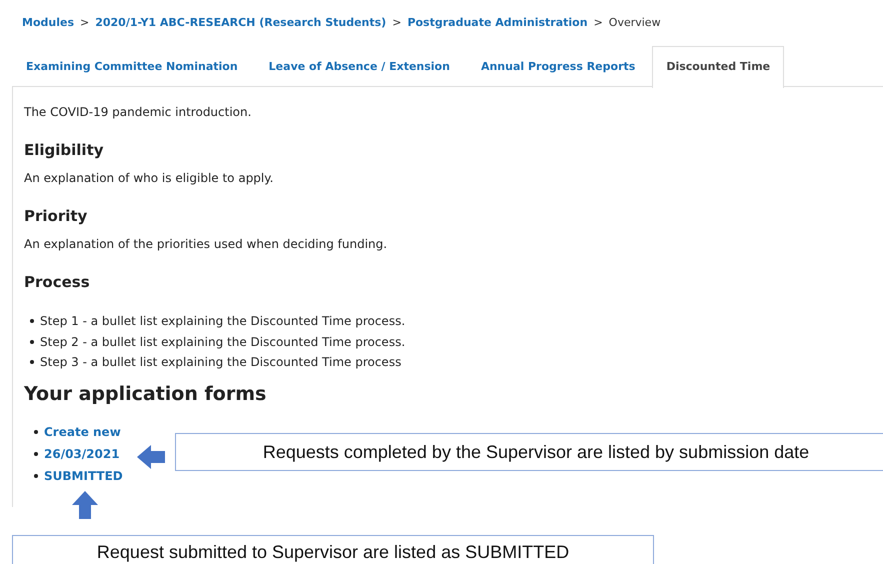 The image size is (883, 564). Describe the element at coordinates (223, 341) in the screenshot. I see `list-item-text: Step 2 - a bullet list explaining the Discounted Time process.` at that location.